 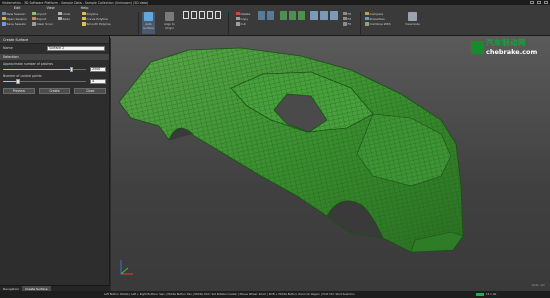 What do you see at coordinates (186, 15) in the screenshot?
I see `select-tool-1-icon` at bounding box center [186, 15].